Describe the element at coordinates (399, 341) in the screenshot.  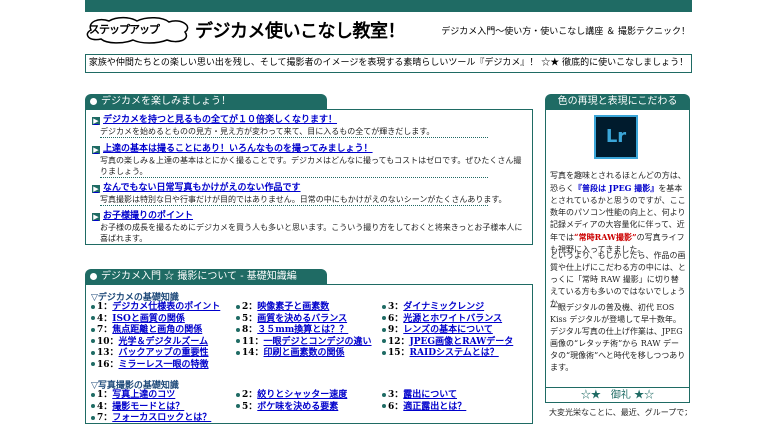
I see `link-number: 12：` at that location.